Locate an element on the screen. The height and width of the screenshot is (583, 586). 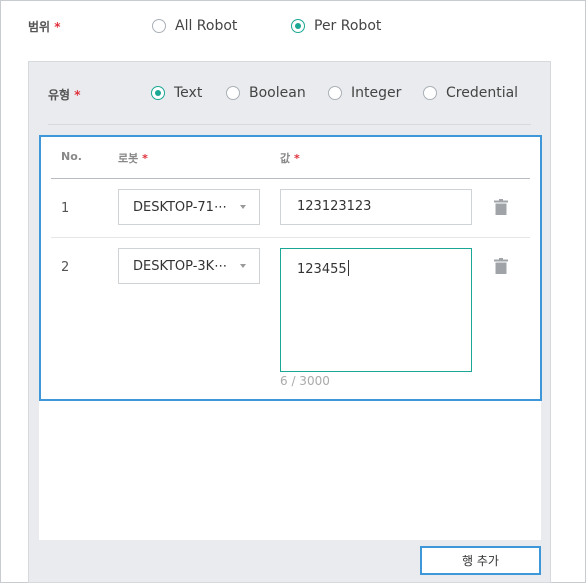
scope-radio-all-robot: All Robot is located at coordinates (194, 26).